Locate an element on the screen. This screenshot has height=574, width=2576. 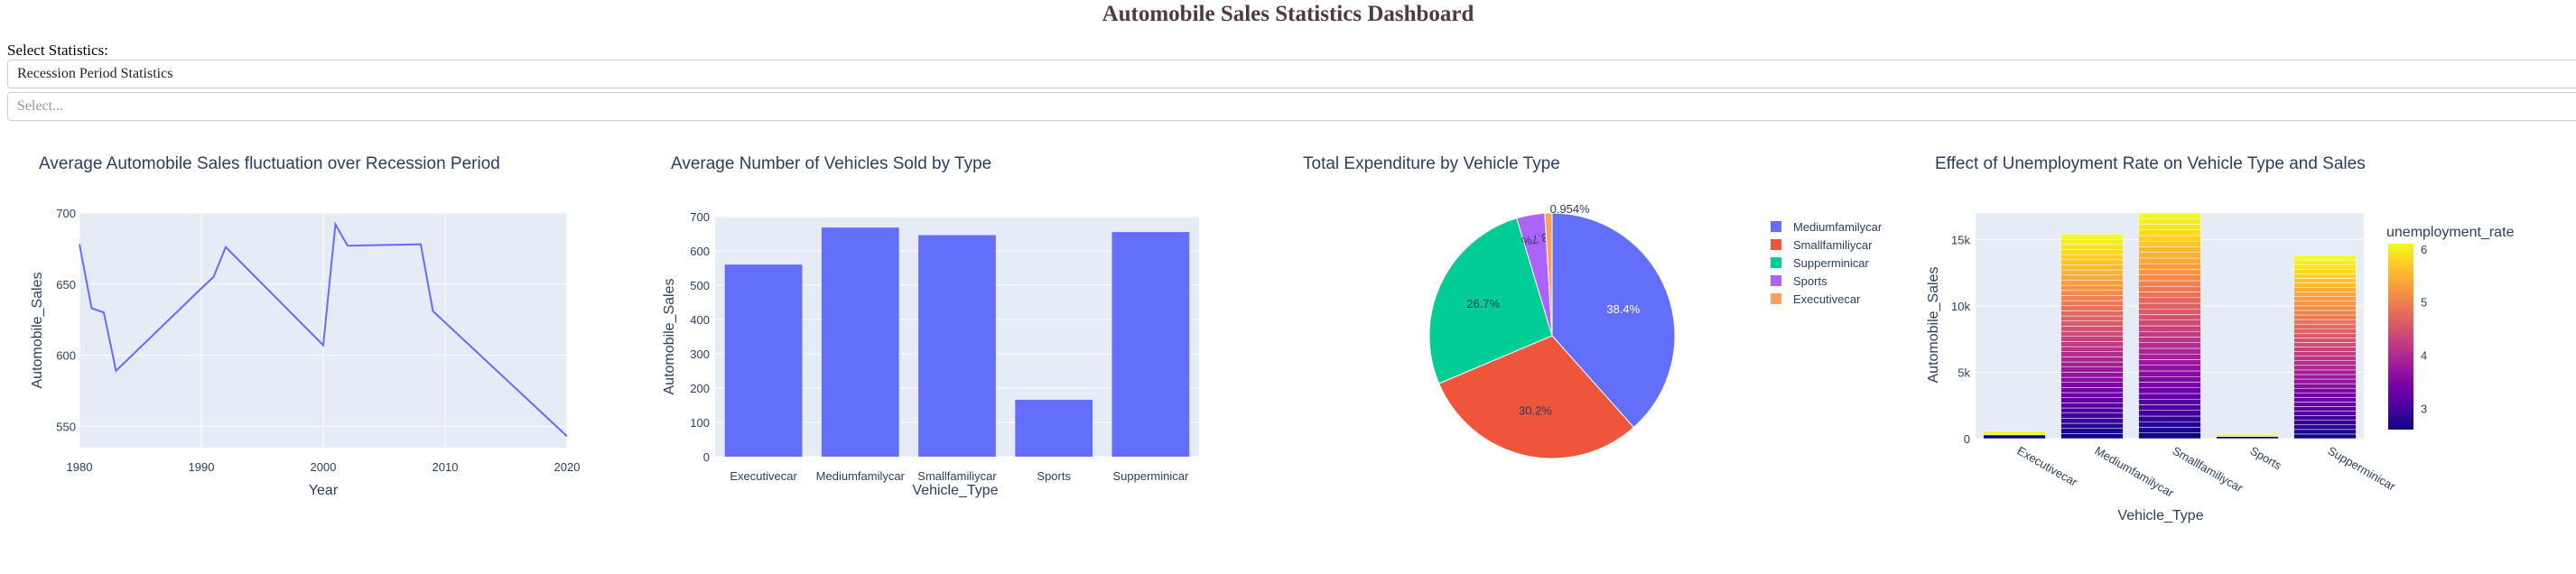
legend-label: Supperminicar is located at coordinates (1831, 263).